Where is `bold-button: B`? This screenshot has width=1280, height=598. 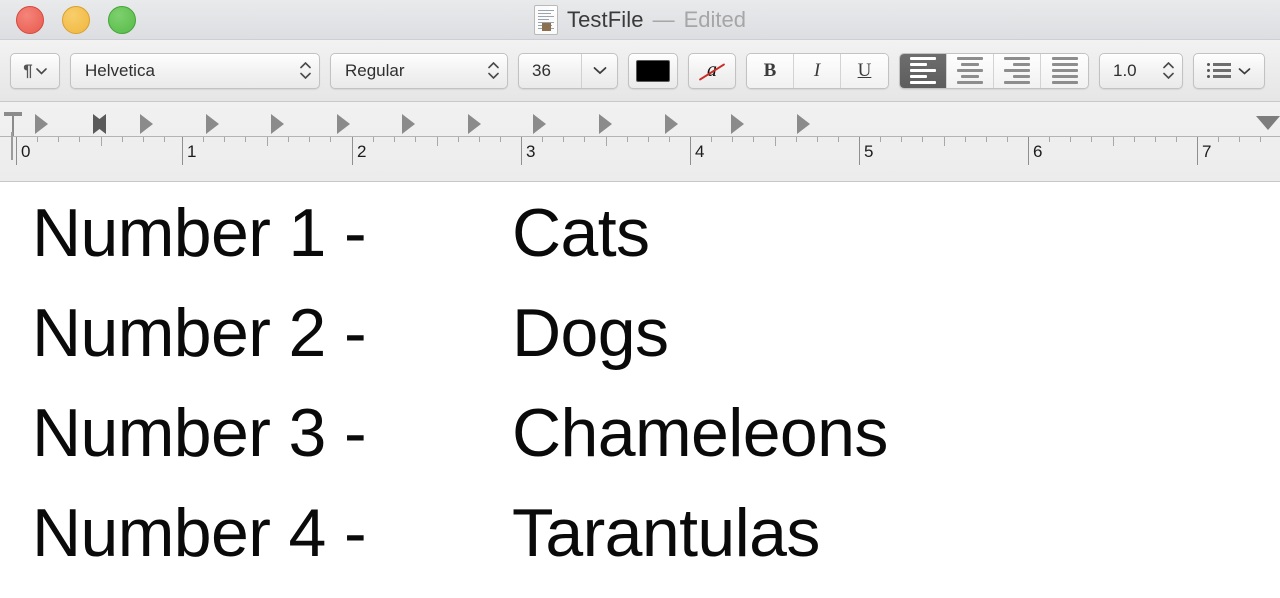
bold-button: B is located at coordinates (770, 70).